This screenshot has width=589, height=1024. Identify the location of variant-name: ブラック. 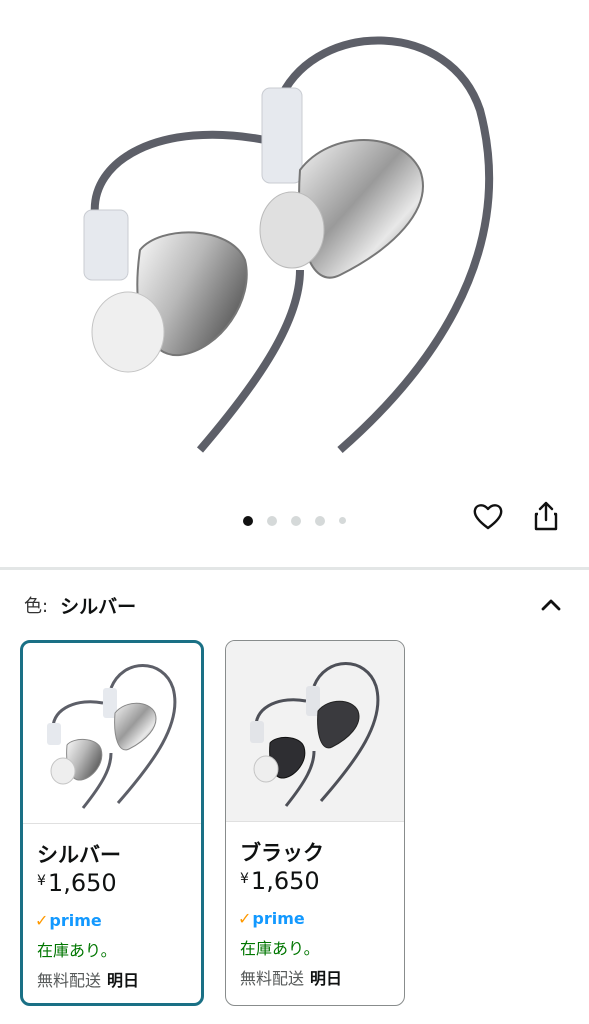
(282, 853).